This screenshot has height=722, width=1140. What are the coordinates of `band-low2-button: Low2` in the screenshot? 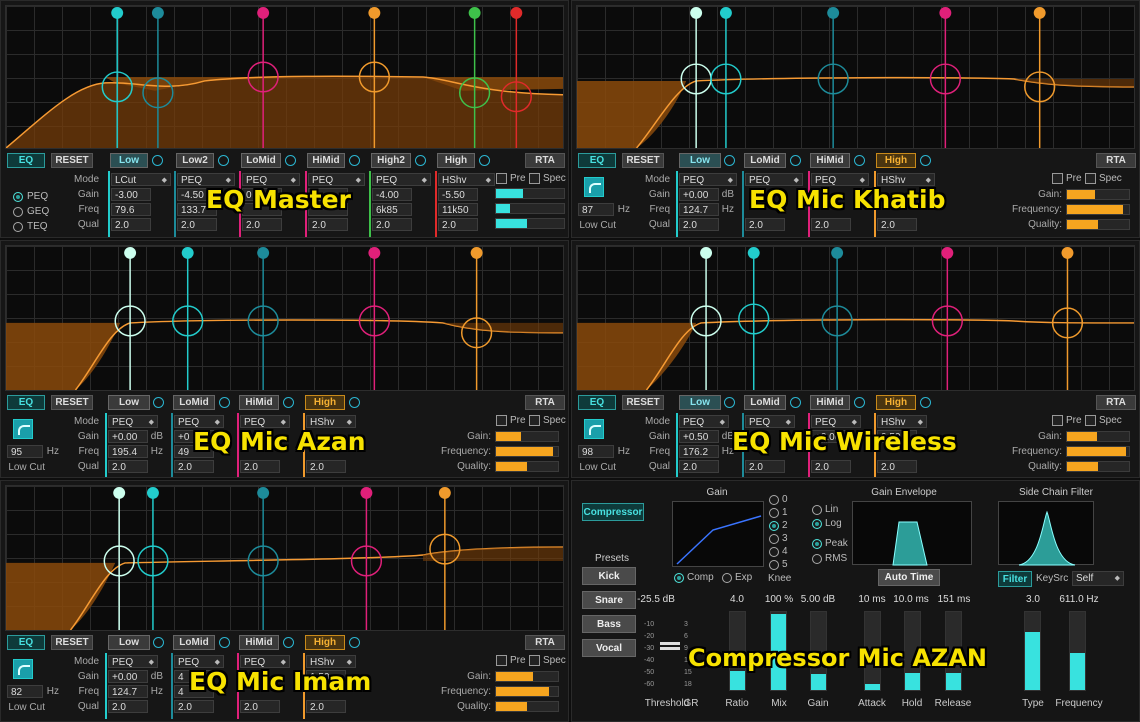 It's located at (195, 160).